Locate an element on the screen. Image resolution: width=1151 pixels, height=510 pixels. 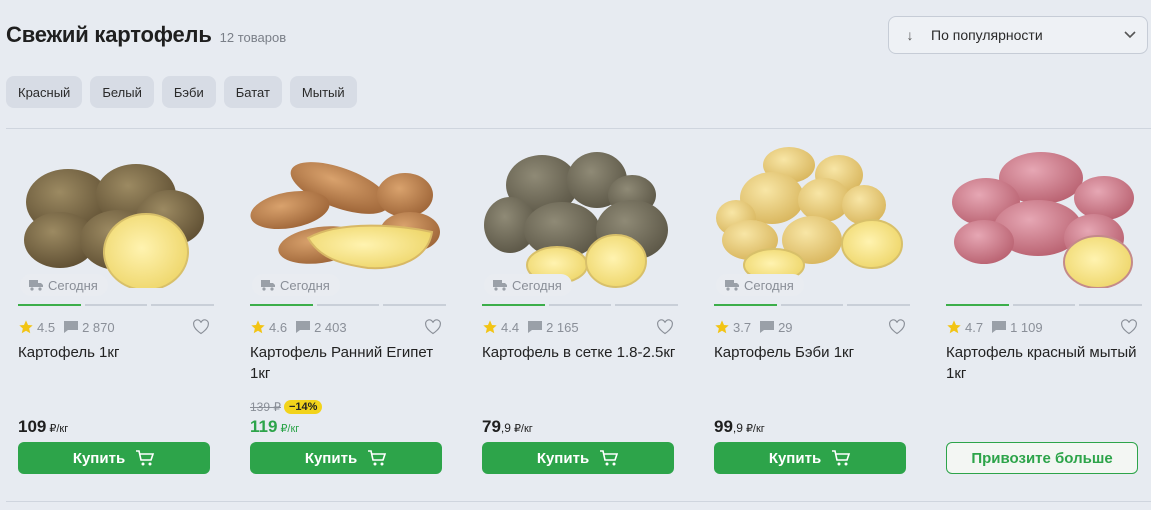
chip-batat: Батат is located at coordinates (252, 92).